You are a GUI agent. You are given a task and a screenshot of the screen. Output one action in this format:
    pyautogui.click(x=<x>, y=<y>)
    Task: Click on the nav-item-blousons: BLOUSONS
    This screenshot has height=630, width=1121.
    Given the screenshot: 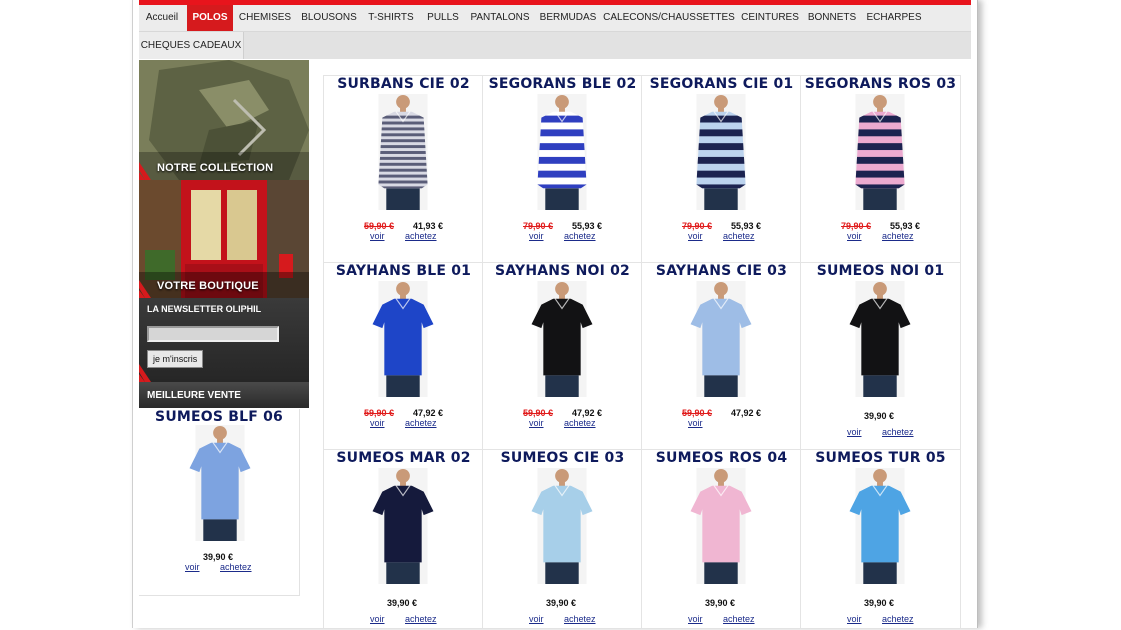 What is the action you would take?
    pyautogui.click(x=329, y=18)
    